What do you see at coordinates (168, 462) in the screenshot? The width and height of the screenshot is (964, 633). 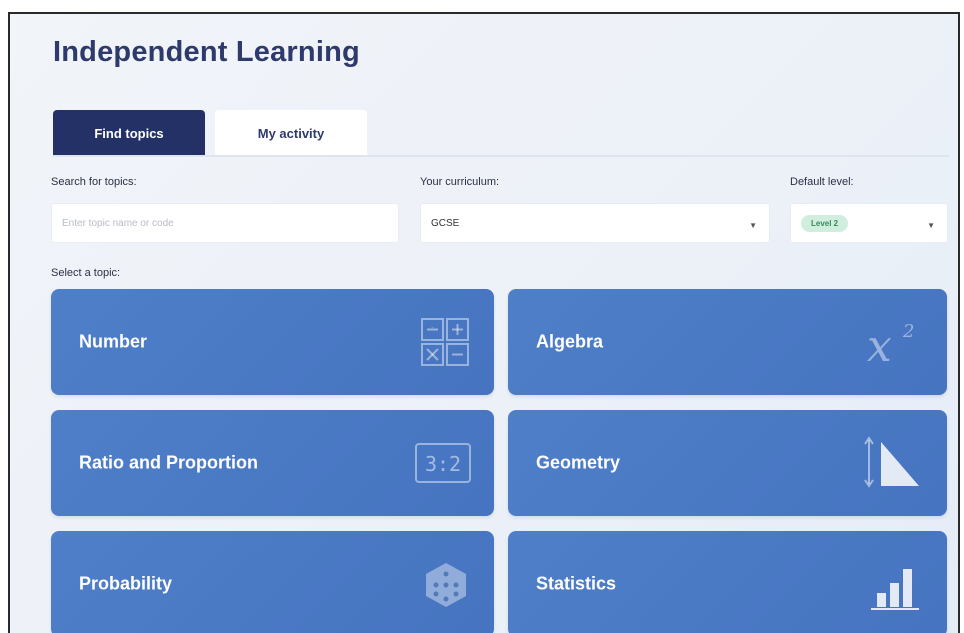 I see `topic-label: Ratio and Proportion` at bounding box center [168, 462].